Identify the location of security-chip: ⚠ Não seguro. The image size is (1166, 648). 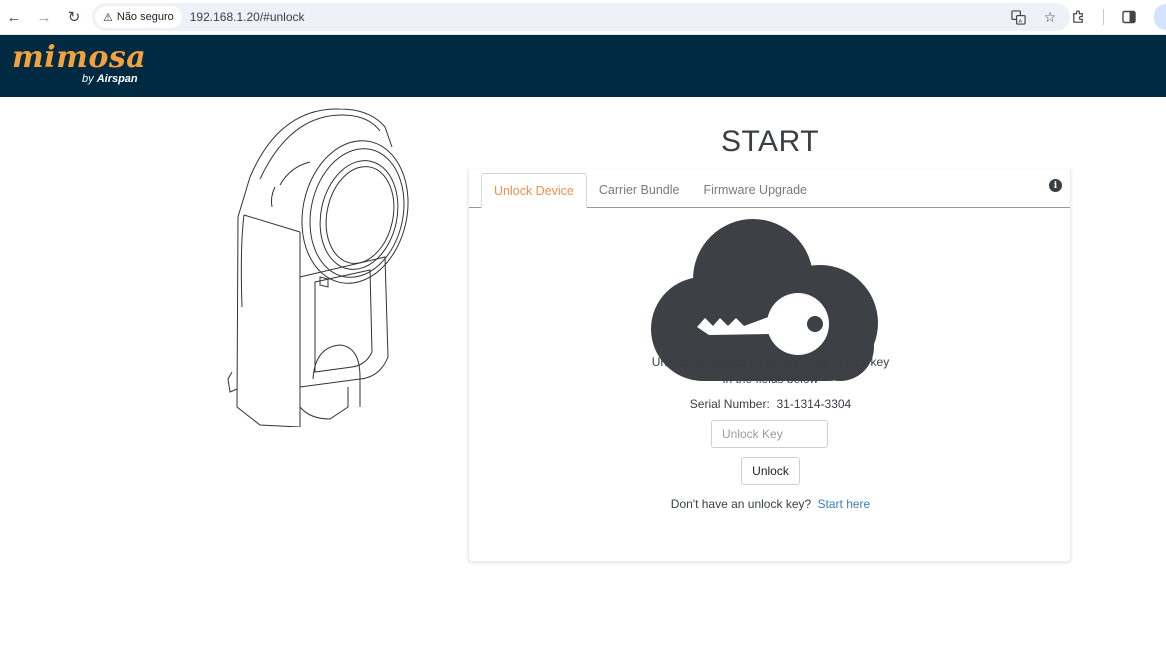
(138, 17).